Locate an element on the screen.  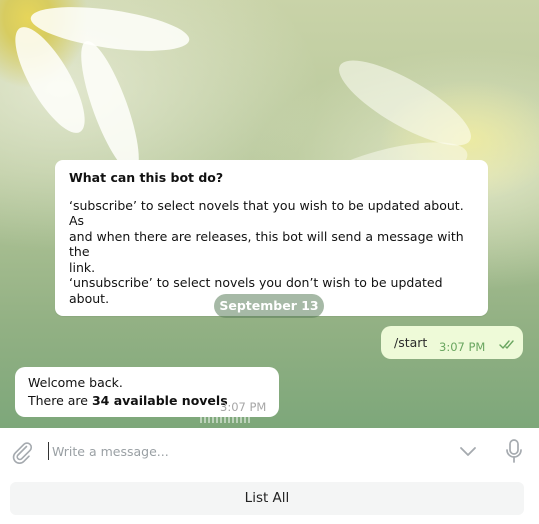
paperclip-icon is located at coordinates (22, 452).